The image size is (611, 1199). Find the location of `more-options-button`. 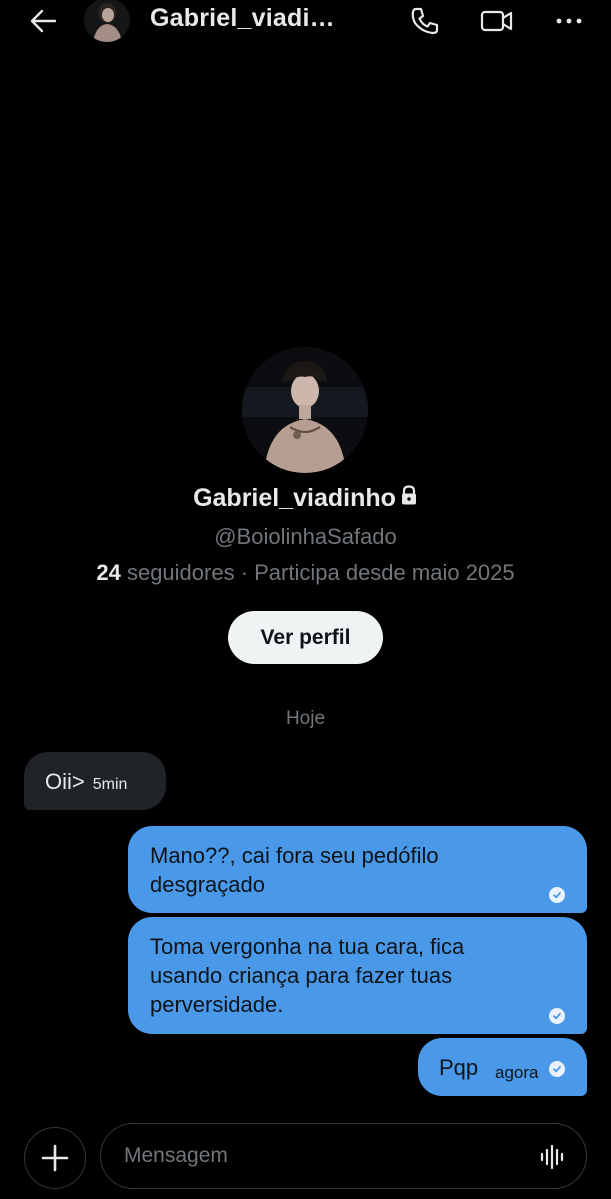

more-options-button is located at coordinates (569, 21).